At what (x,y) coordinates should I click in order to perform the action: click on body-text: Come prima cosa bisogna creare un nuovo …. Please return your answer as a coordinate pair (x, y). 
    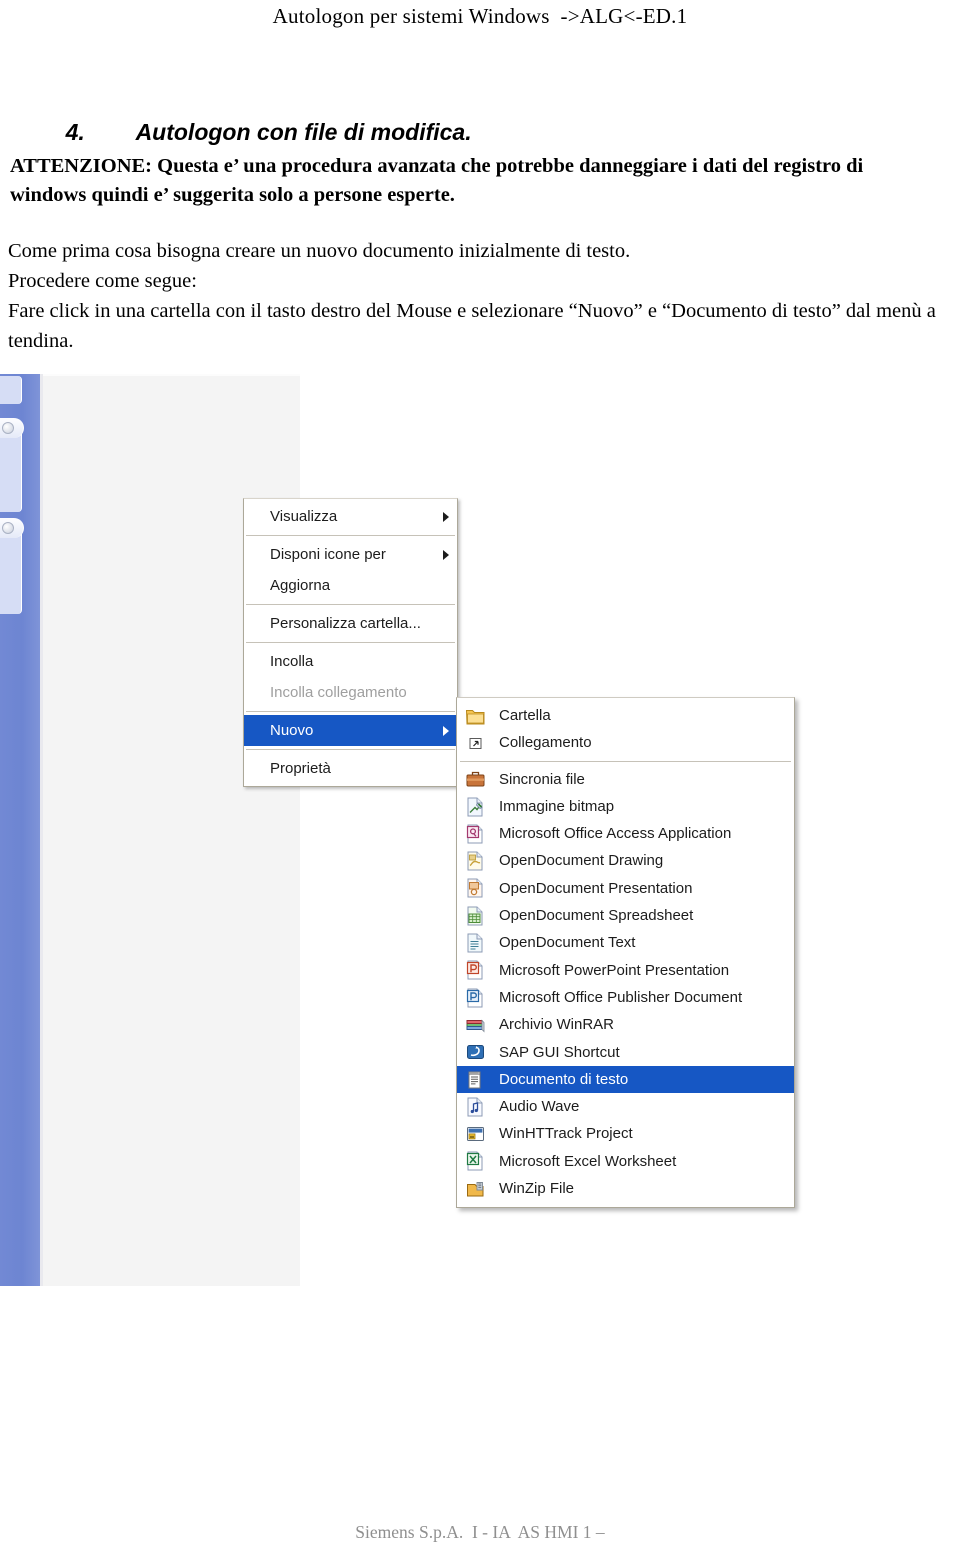
    Looking at the image, I should click on (473, 296).